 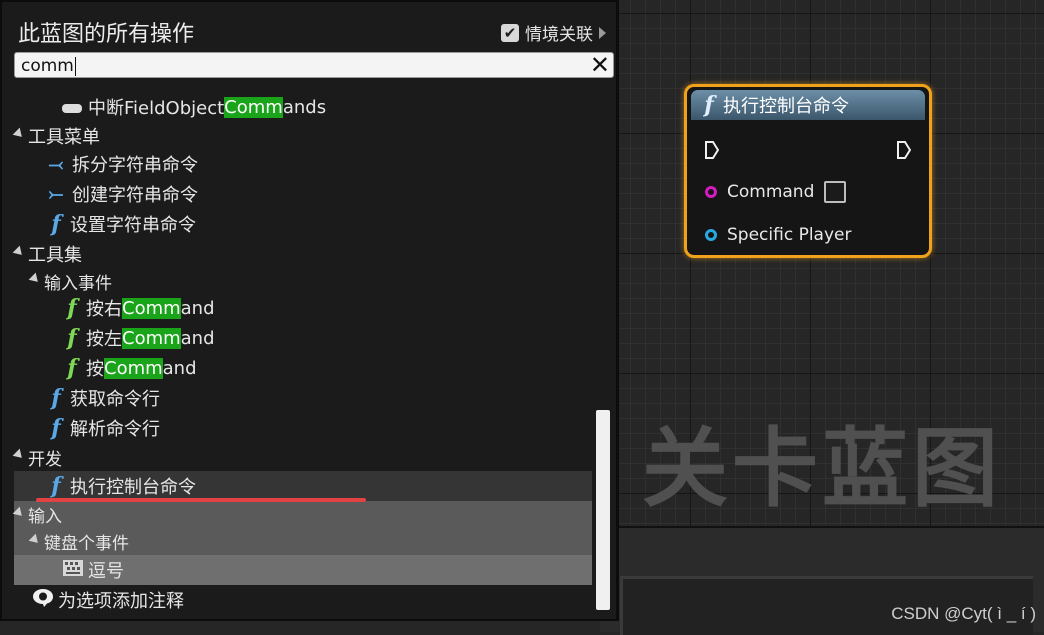 I want to click on context-checkbox: ✔, so click(x=510, y=32).